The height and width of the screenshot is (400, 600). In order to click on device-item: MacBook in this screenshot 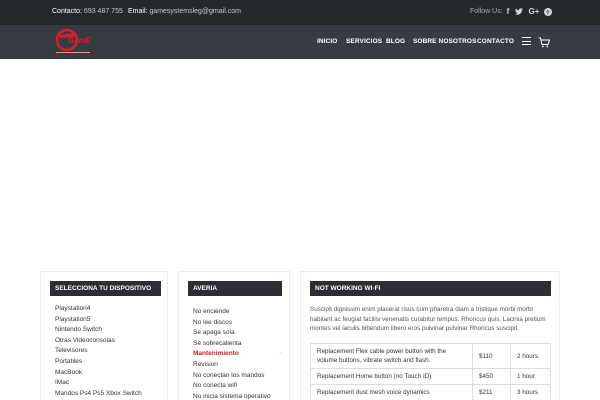, I will do `click(98, 373)`.